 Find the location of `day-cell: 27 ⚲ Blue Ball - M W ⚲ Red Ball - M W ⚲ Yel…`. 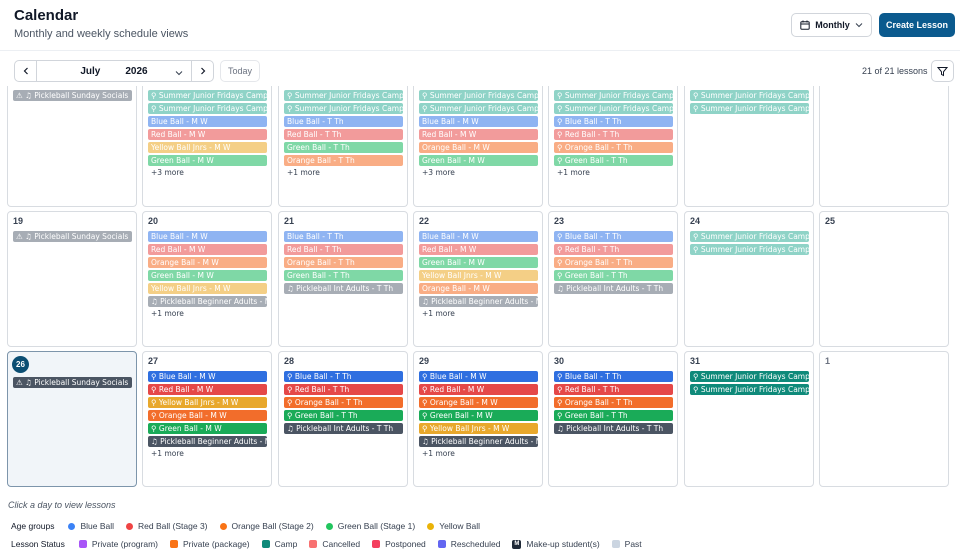

day-cell: 27 ⚲ Blue Ball - M W ⚲ Red Ball - M W ⚲ Yel… is located at coordinates (207, 419).